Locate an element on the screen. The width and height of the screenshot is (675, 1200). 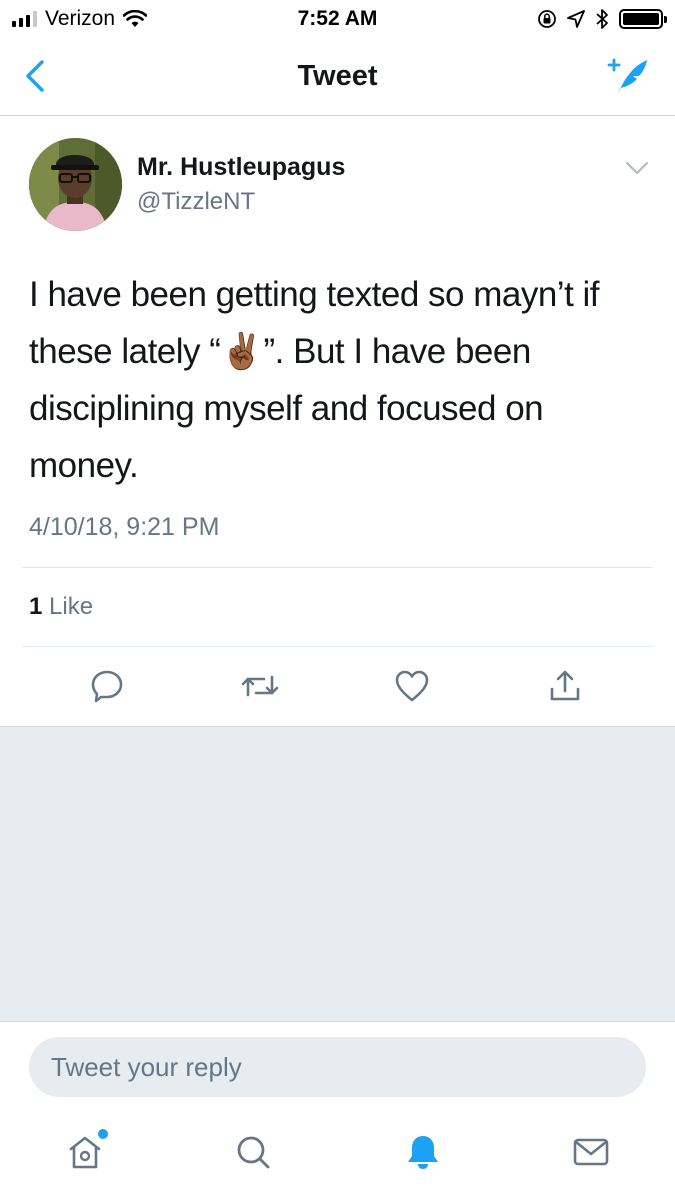
user-handle: @TizzleNT is located at coordinates (196, 202).